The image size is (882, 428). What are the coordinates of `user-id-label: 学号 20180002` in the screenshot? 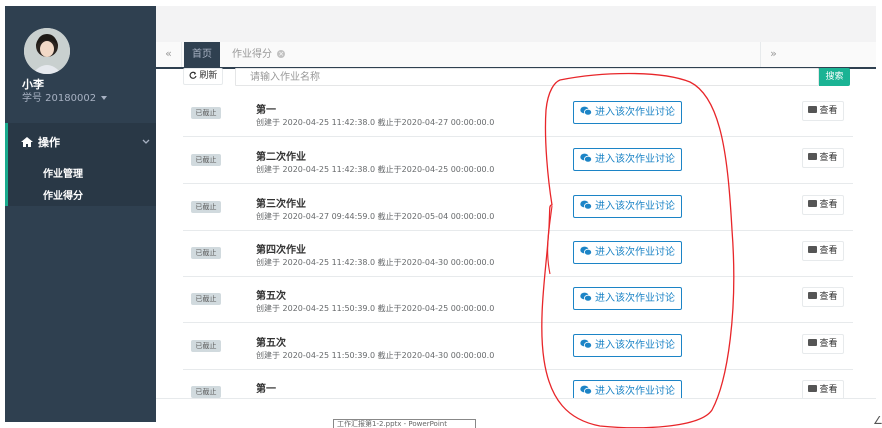 It's located at (59, 98).